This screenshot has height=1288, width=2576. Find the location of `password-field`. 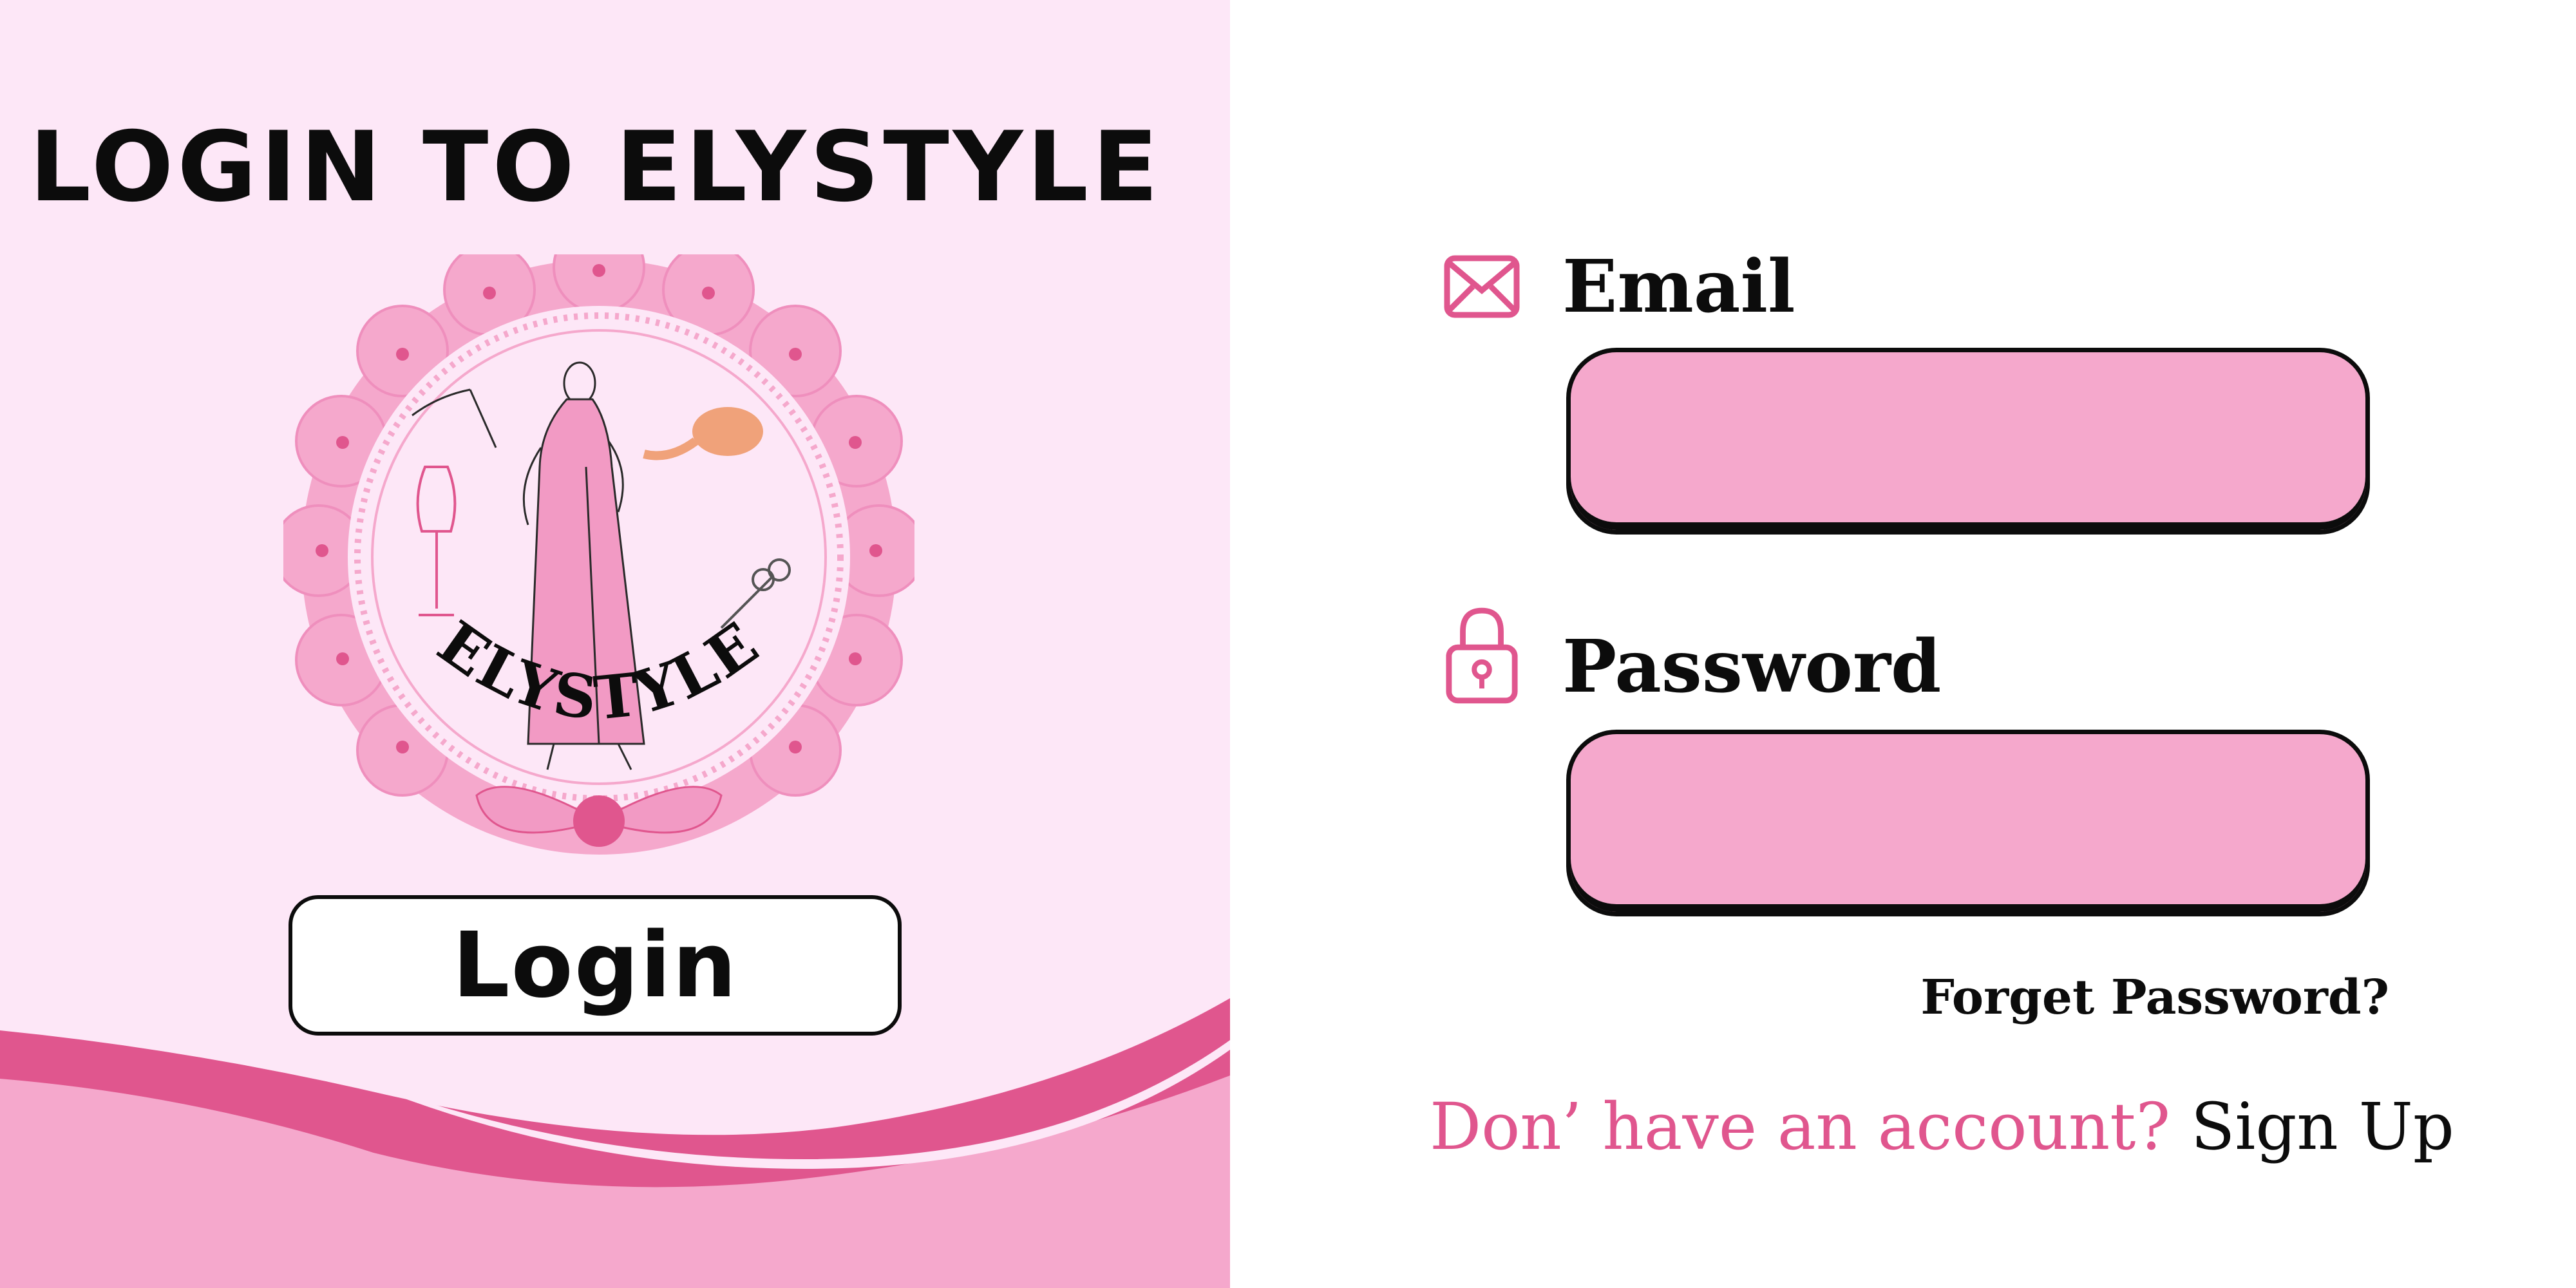

password-field is located at coordinates (1968, 823).